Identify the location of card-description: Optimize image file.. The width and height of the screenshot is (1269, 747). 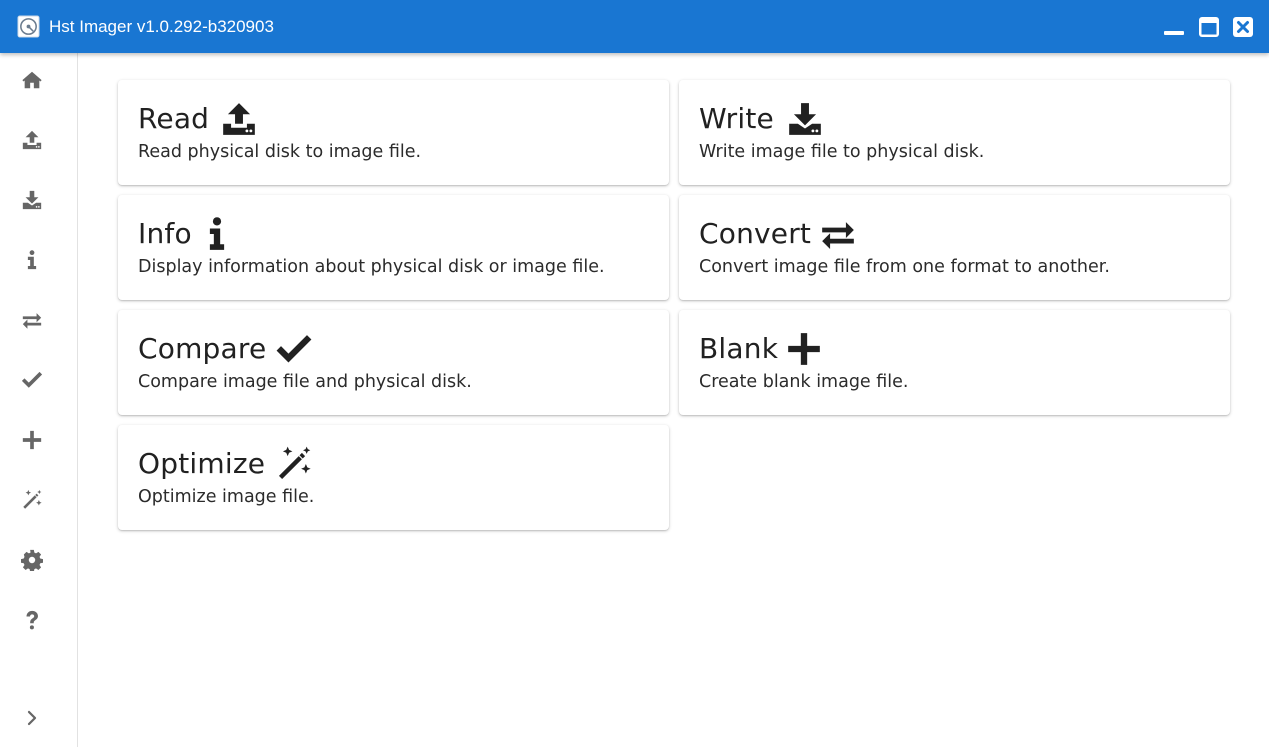
(226, 497).